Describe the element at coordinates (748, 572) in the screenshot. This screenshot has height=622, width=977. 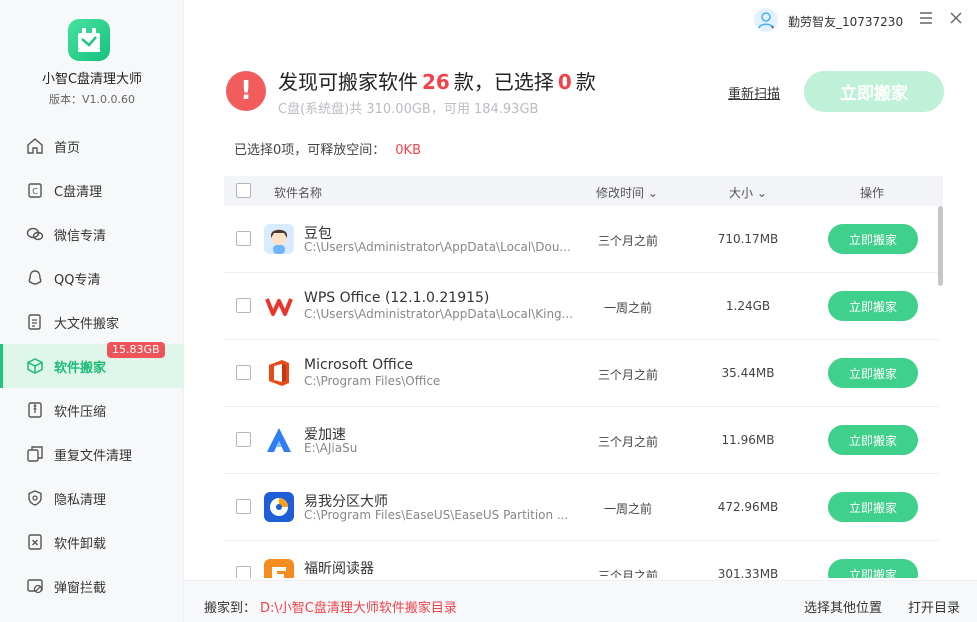
I see `app-size: 301.33MB` at that location.